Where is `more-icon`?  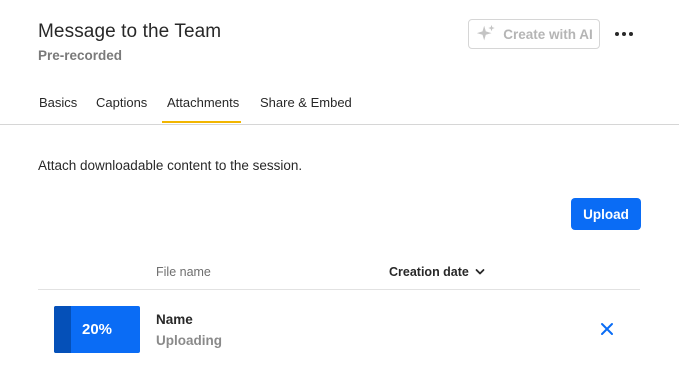
more-icon is located at coordinates (624, 34).